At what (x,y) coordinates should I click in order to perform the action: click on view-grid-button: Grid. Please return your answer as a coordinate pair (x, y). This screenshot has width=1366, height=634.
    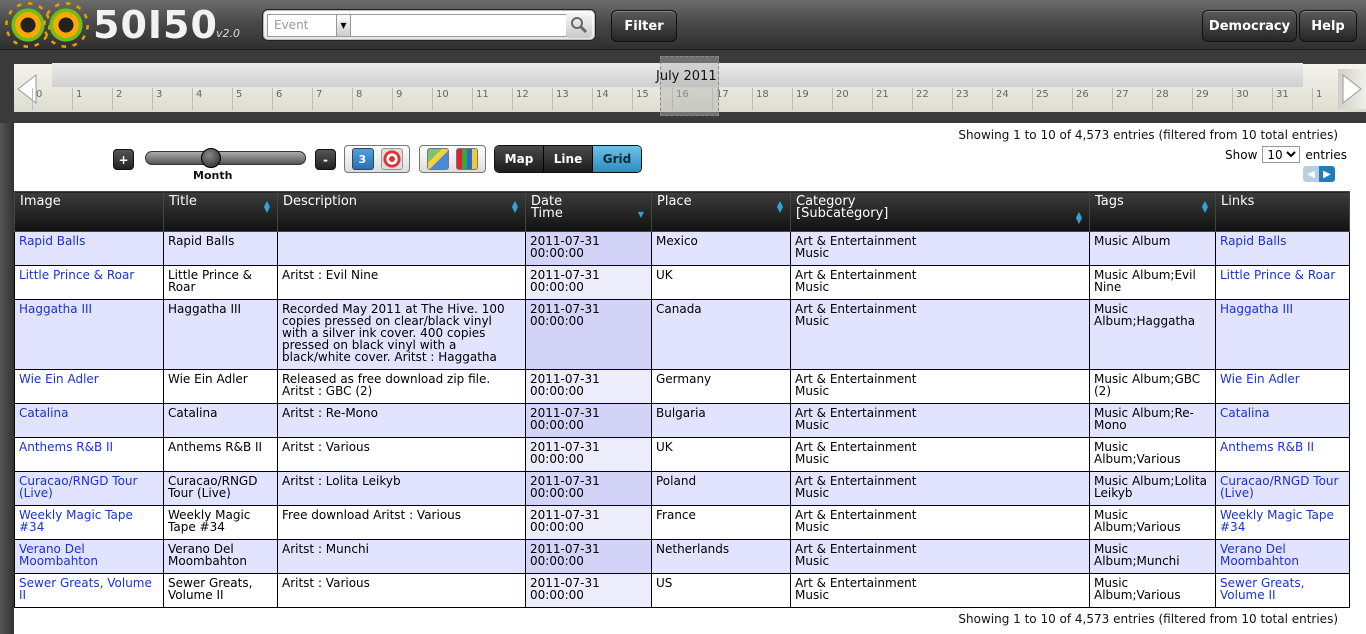
    Looking at the image, I should click on (617, 159).